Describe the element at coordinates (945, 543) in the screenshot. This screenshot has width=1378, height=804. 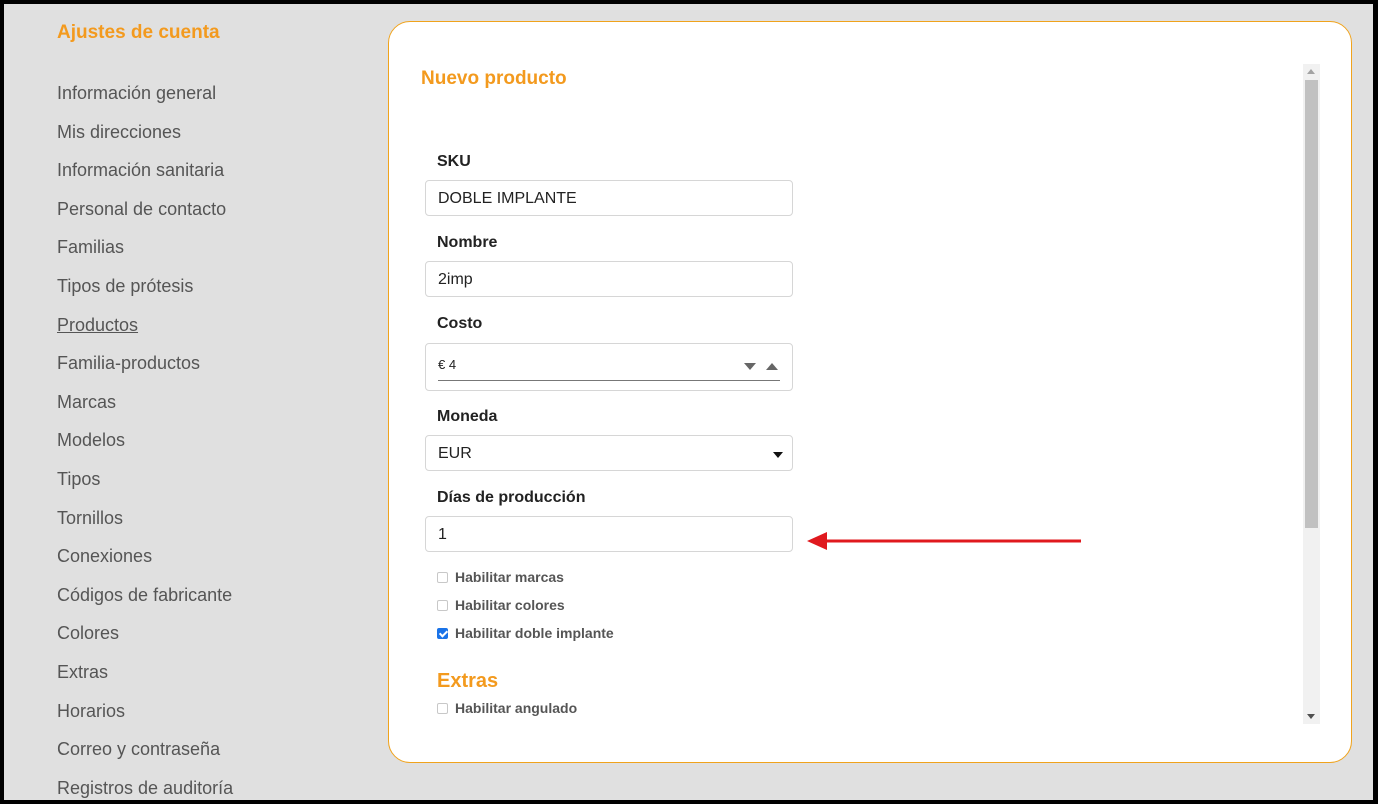
I see `annotation-arrow-icon` at that location.